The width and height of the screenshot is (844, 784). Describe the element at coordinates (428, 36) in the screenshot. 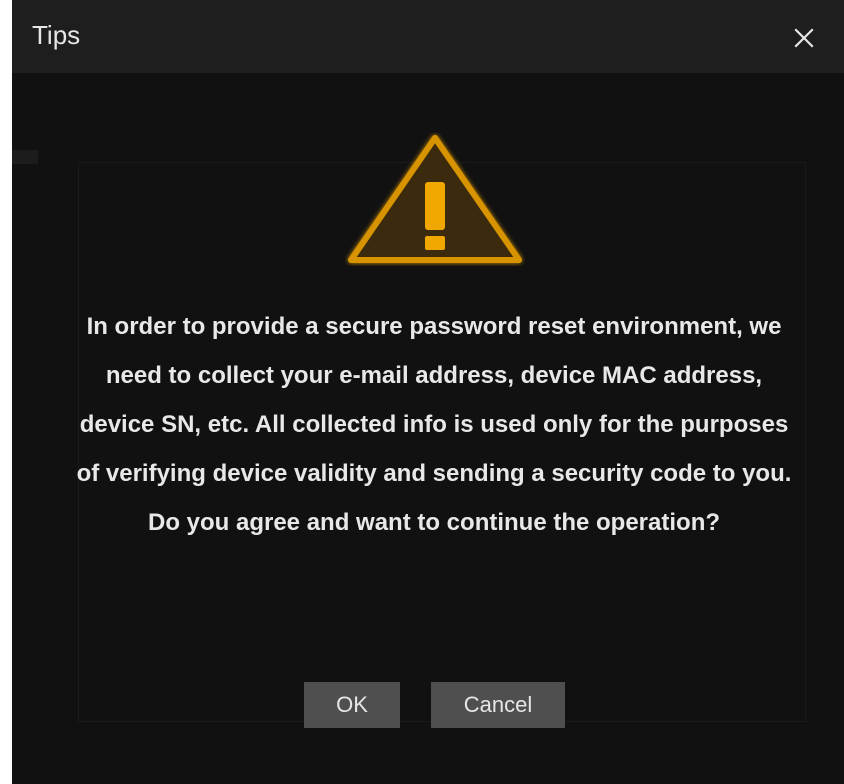

I see `dialog-titlebar: Tips` at that location.